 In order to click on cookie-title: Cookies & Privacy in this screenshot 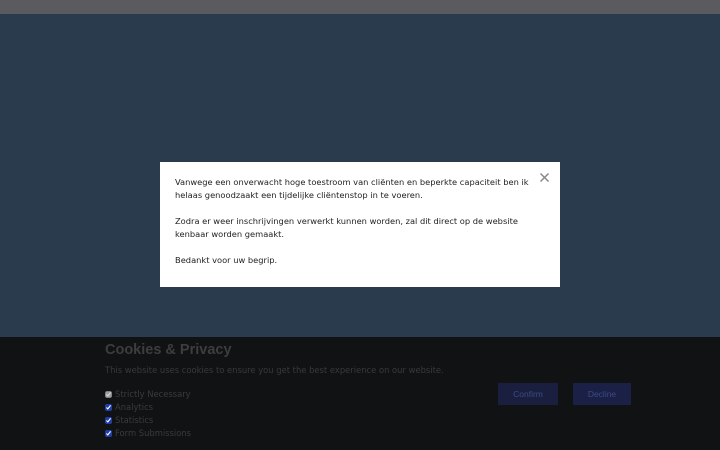, I will do `click(168, 350)`.